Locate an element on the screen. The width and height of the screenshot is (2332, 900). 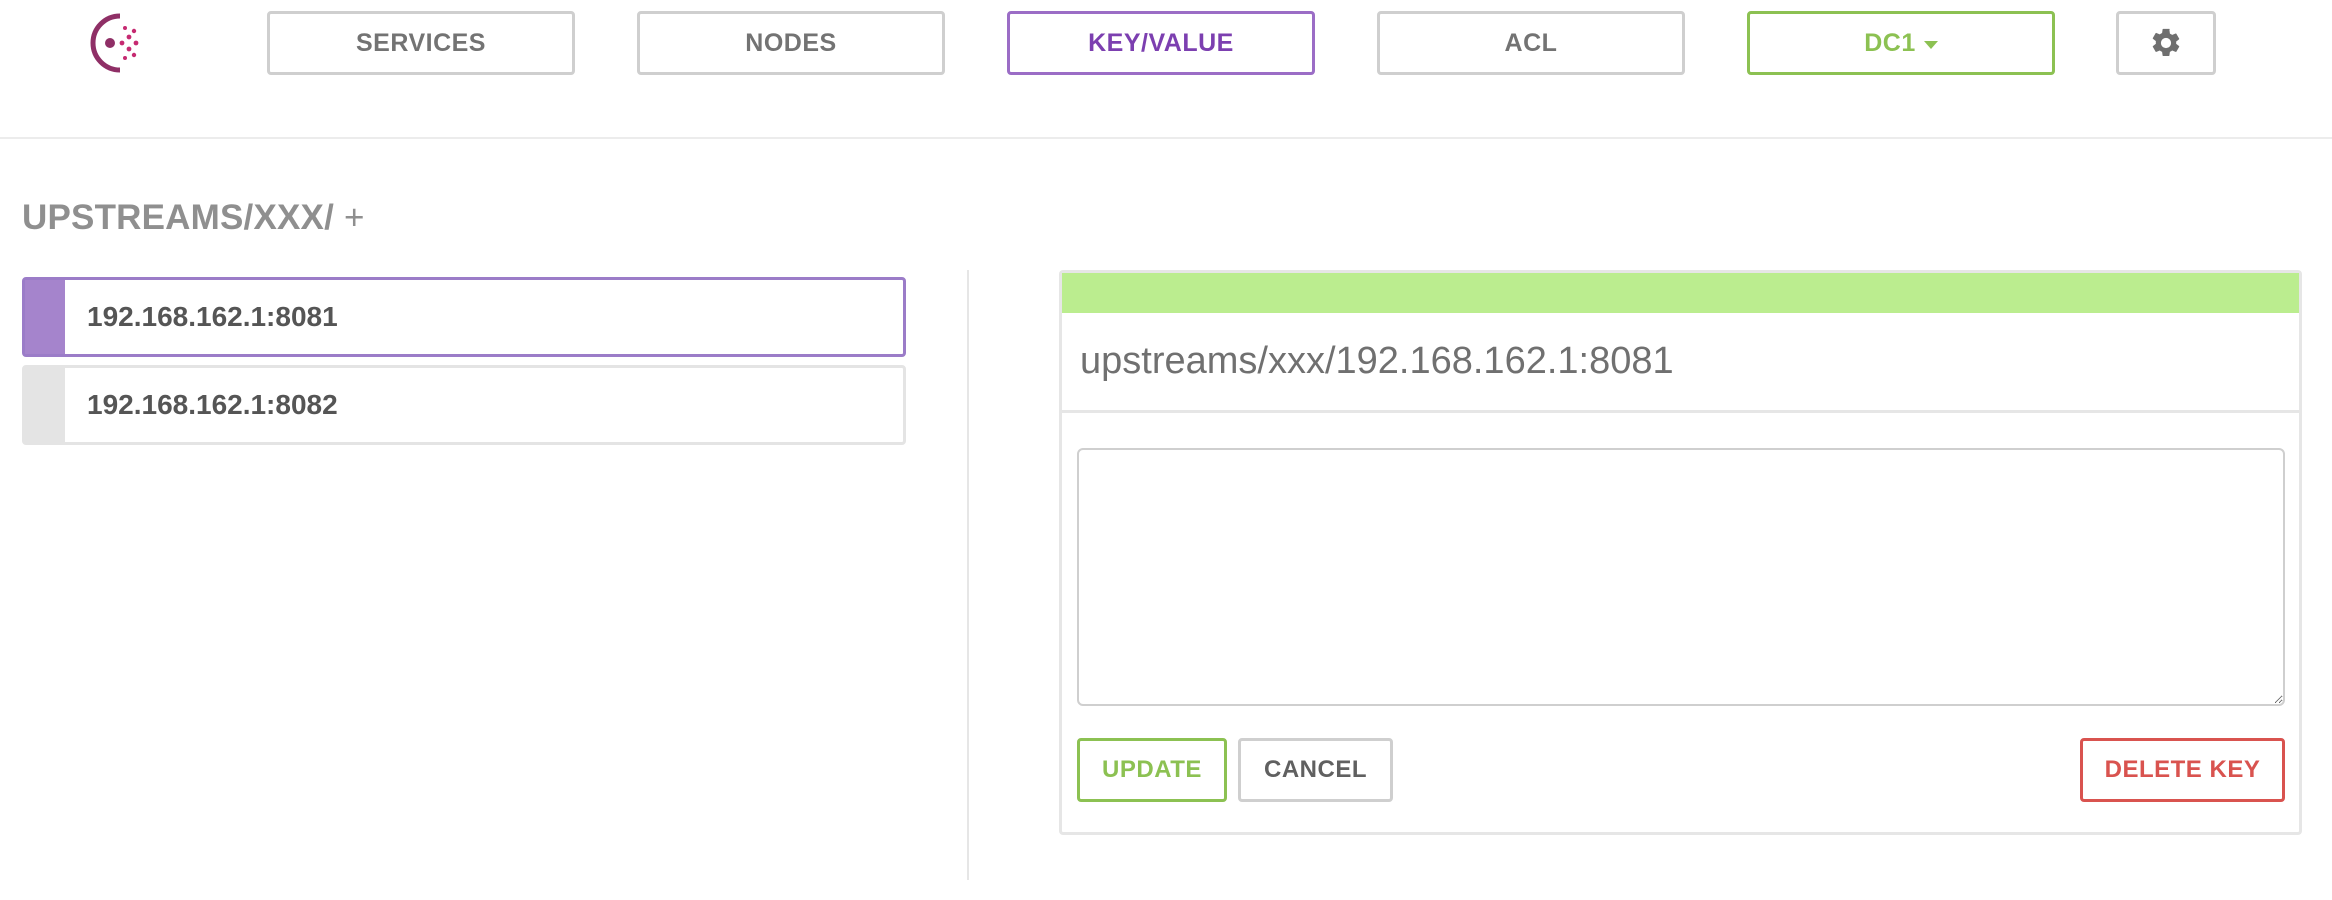
nav-acl-button: ACL is located at coordinates (1531, 43).